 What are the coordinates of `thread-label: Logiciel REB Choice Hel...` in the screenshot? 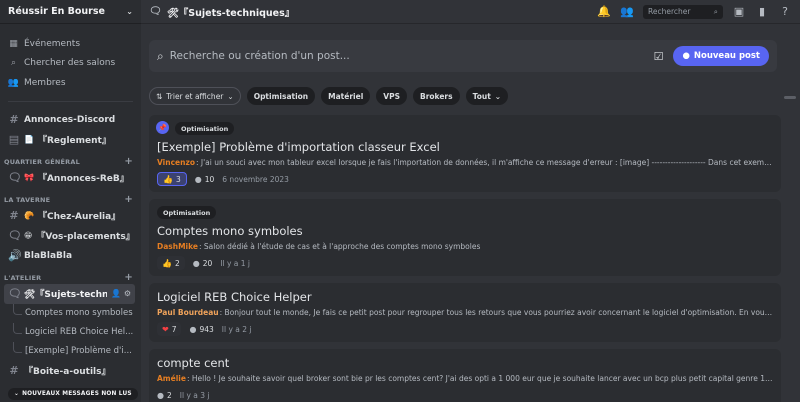 It's located at (79, 332).